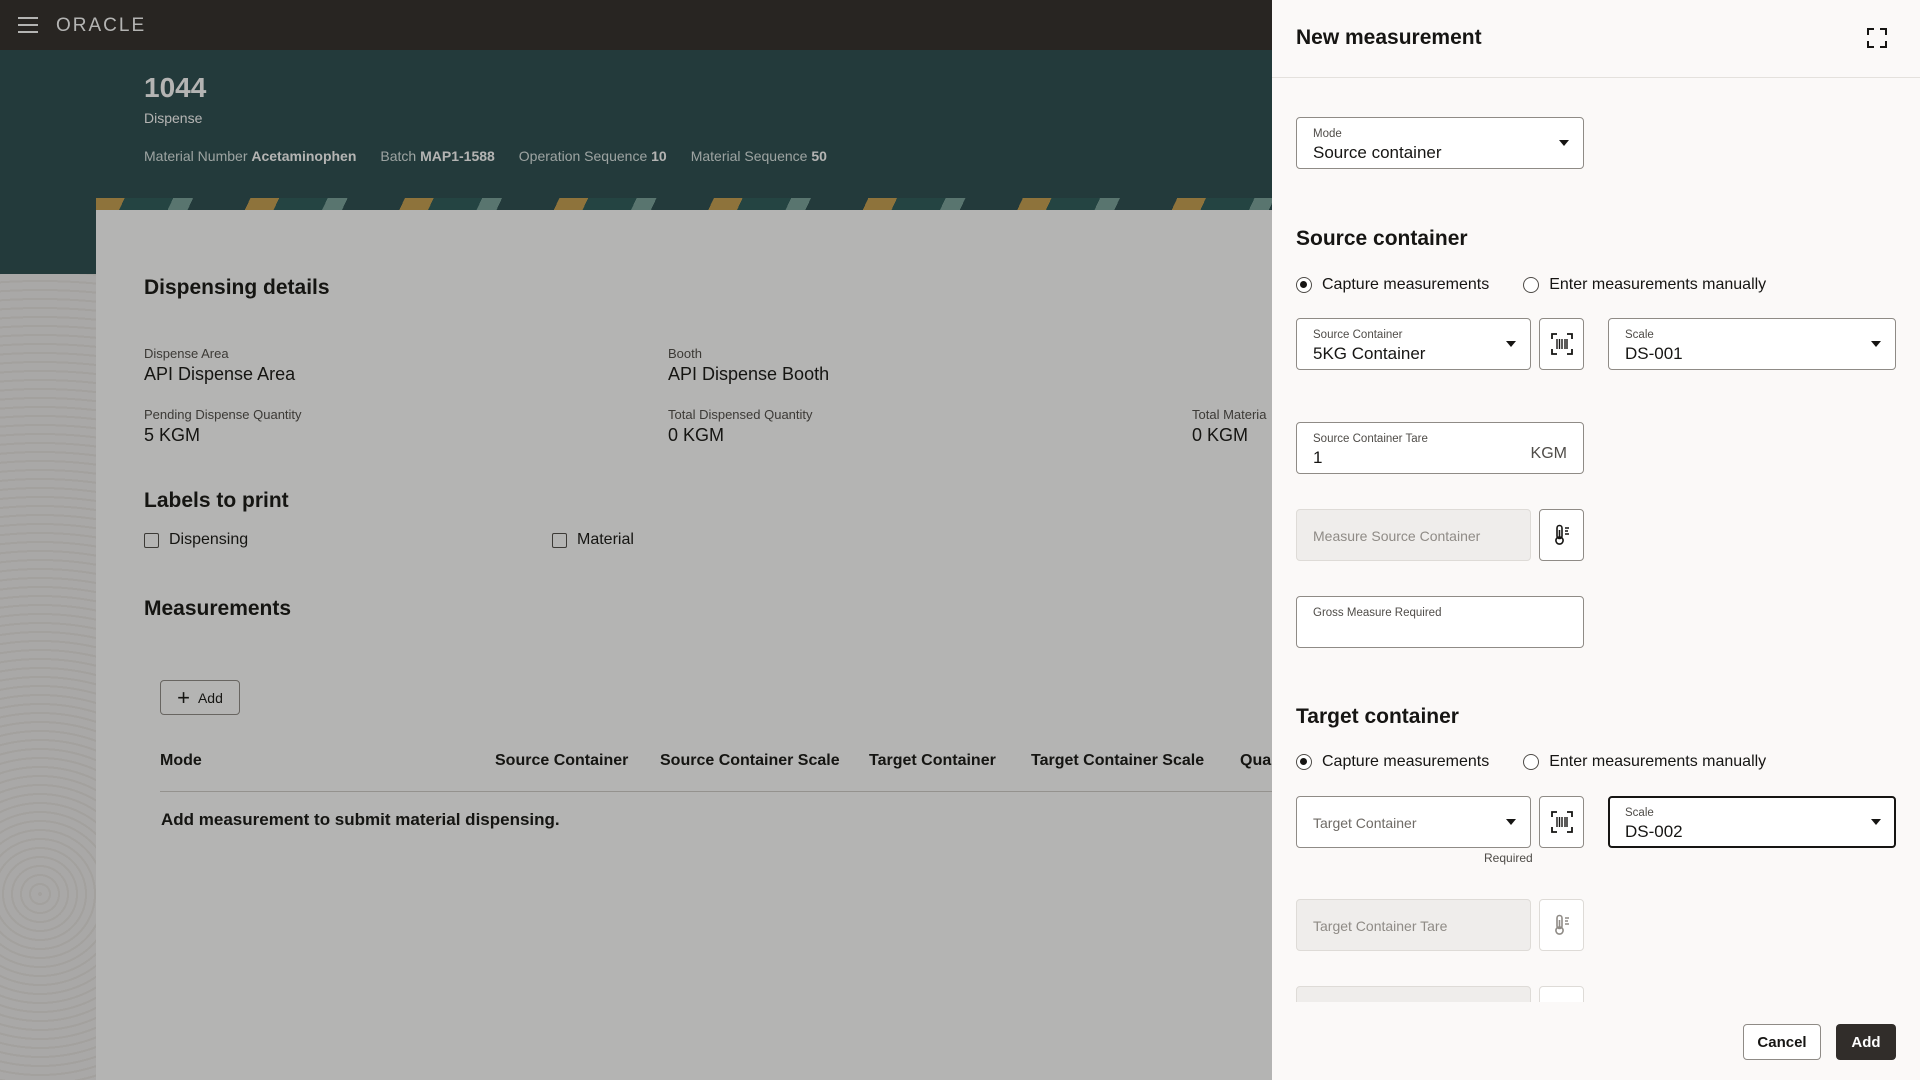 This screenshot has height=1080, width=1920. I want to click on target-container-placeholder: Target Container, so click(1365, 823).